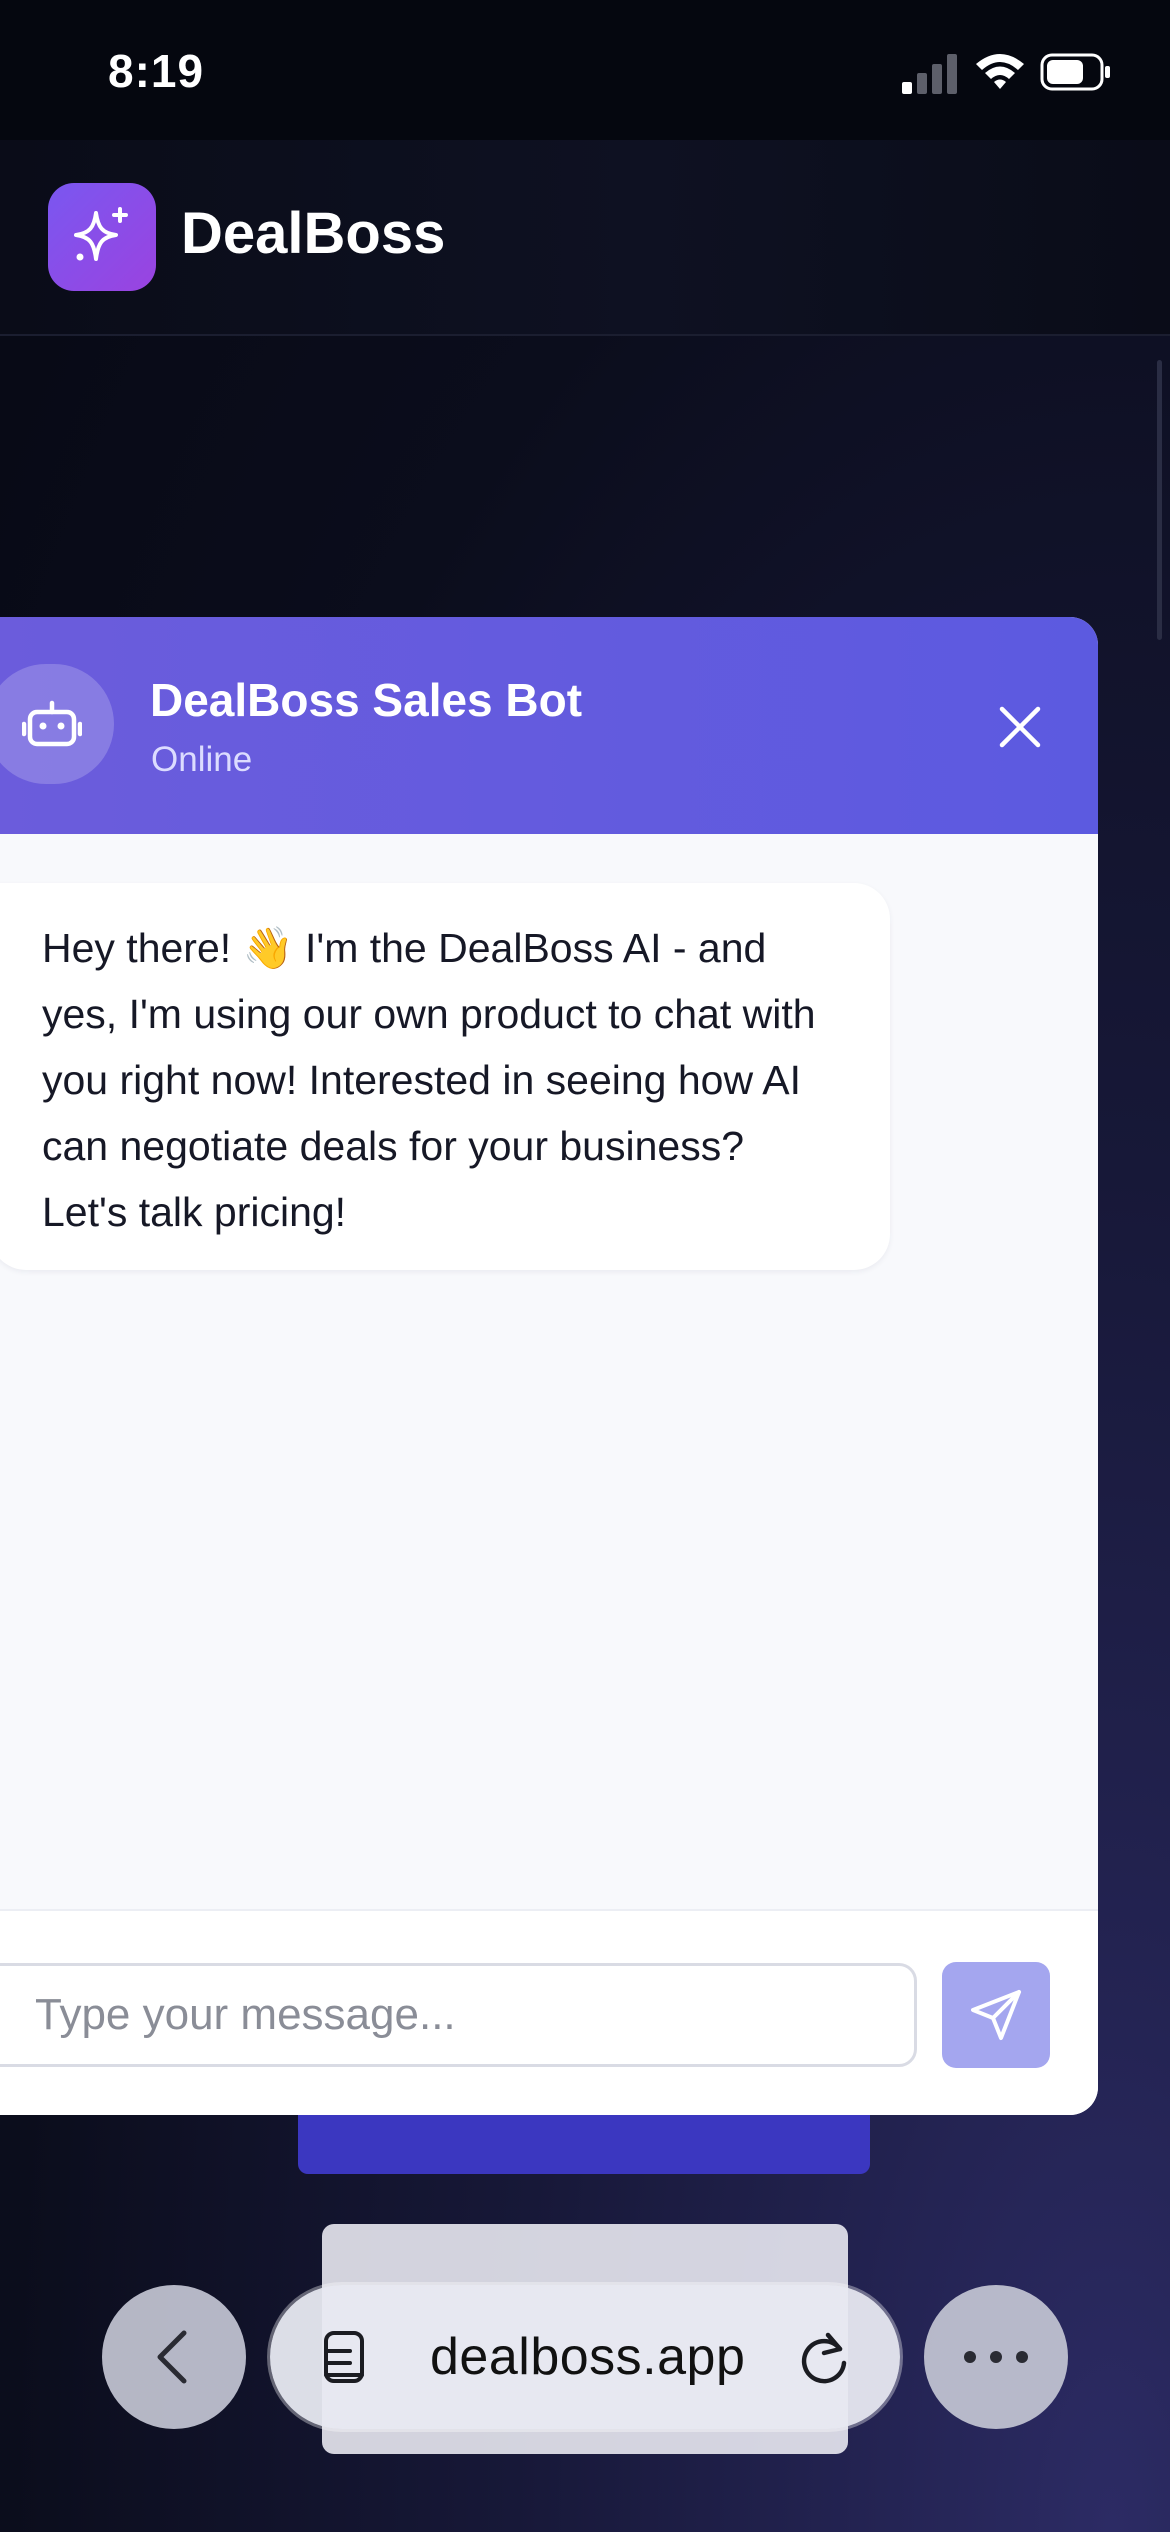 The image size is (1170, 2532). Describe the element at coordinates (156, 71) in the screenshot. I see `status-time: 8:19` at that location.